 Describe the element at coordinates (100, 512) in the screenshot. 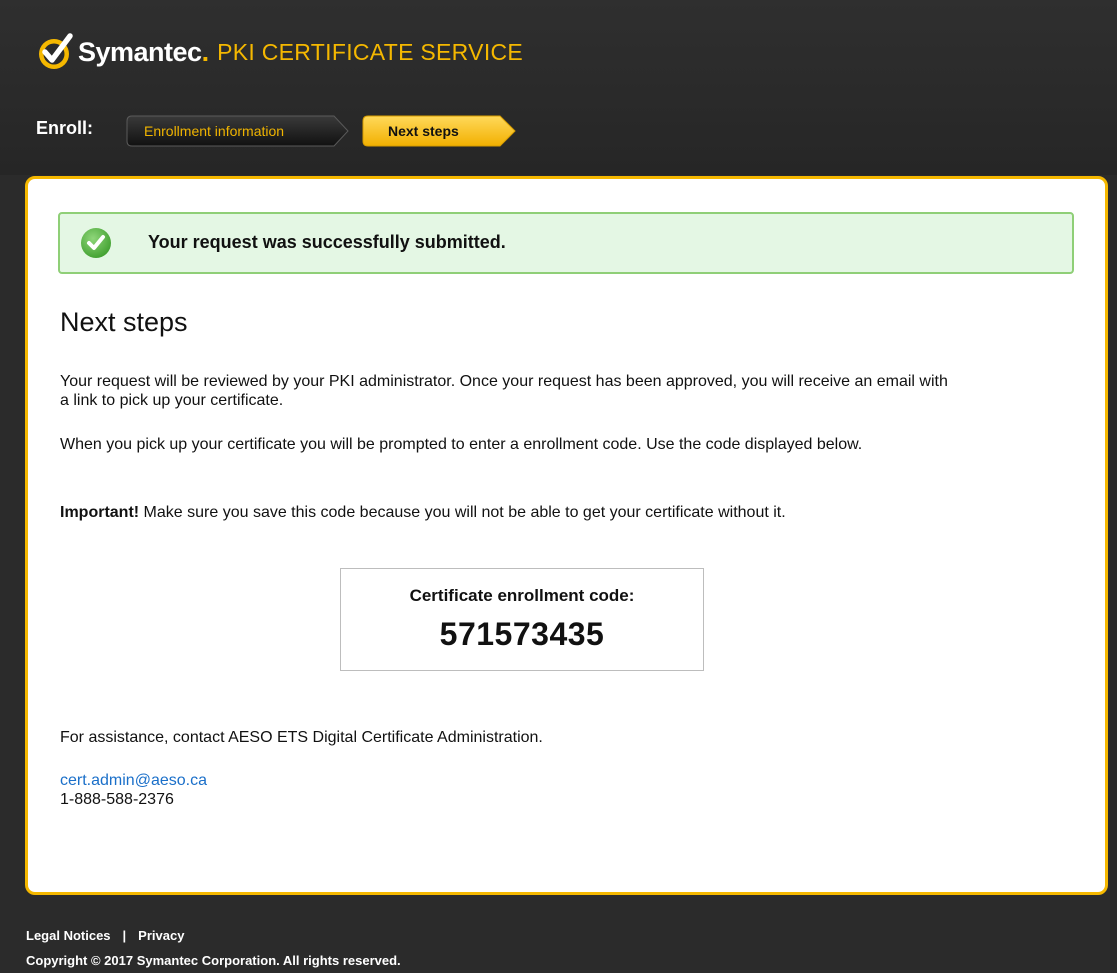

I see `important-label: Important!` at that location.